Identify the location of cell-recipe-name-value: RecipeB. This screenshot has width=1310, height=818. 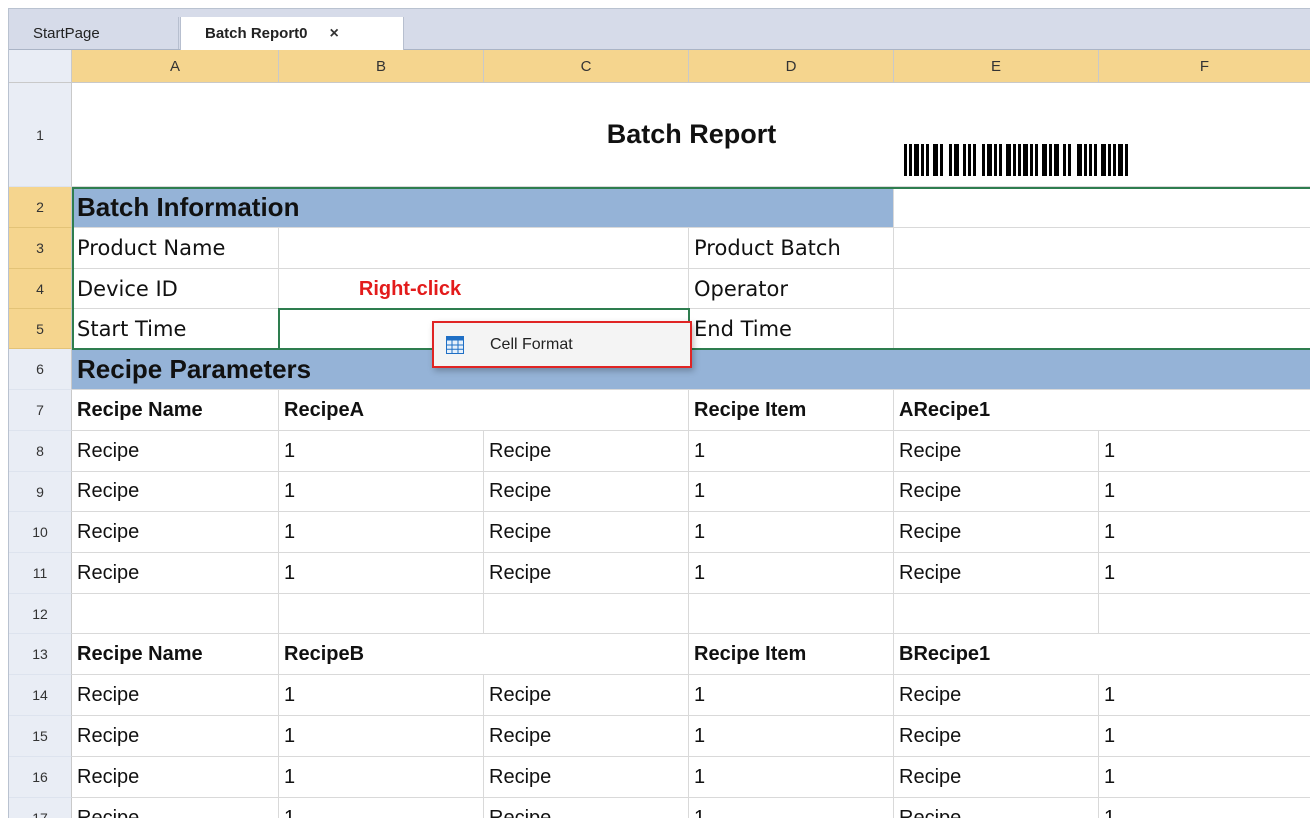
(484, 654).